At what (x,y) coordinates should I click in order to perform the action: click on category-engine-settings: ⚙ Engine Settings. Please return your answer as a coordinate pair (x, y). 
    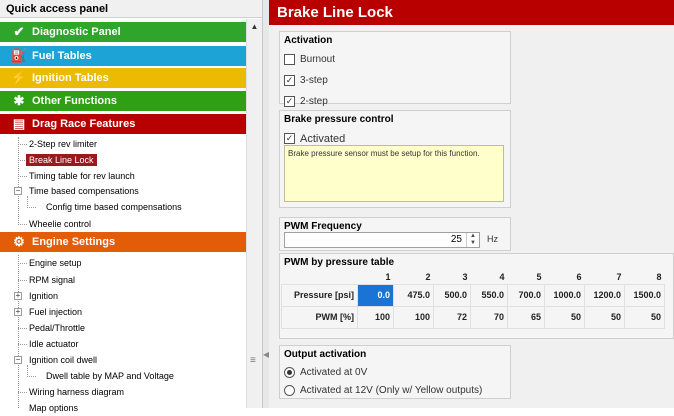
    Looking at the image, I should click on (131, 242).